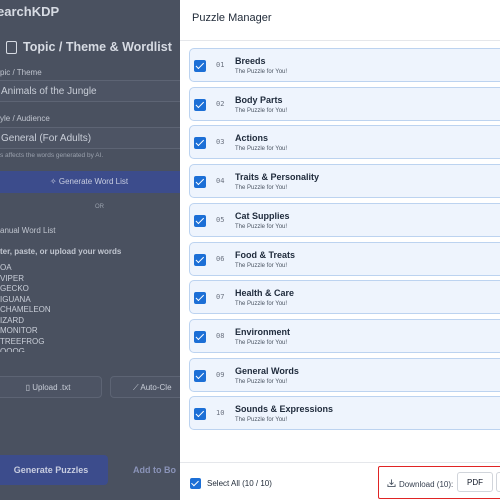  I want to click on select-all-label: Select All (10 / 10), so click(239, 483).